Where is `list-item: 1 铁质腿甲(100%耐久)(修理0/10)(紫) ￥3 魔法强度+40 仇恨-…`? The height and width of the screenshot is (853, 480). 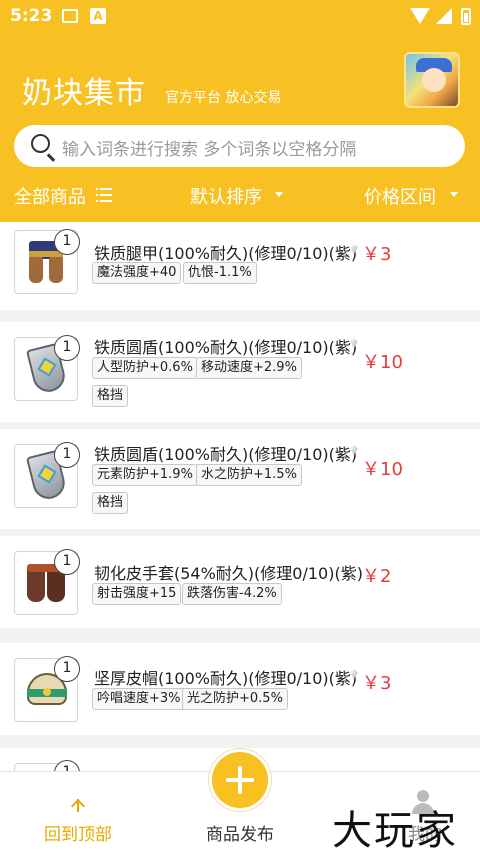 list-item: 1 铁质腿甲(100%耐久)(修理0/10)(紫) ￥3 魔法强度+40 仇恨-… is located at coordinates (240, 266).